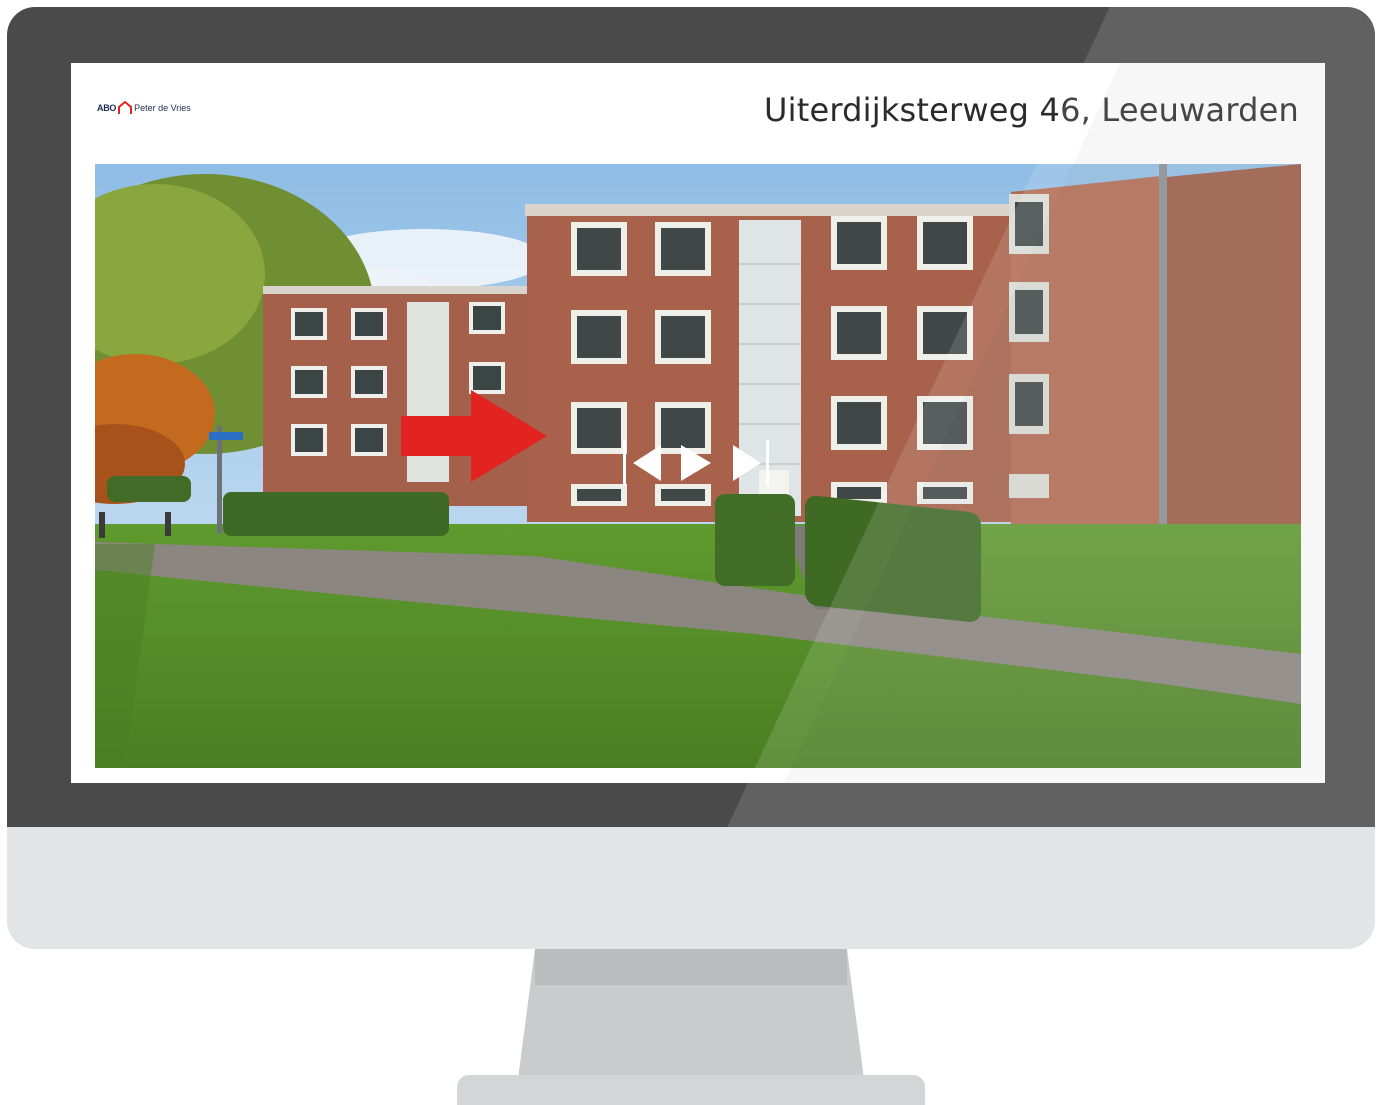  I want to click on brand-logo: ABO Peter de Vries, so click(144, 108).